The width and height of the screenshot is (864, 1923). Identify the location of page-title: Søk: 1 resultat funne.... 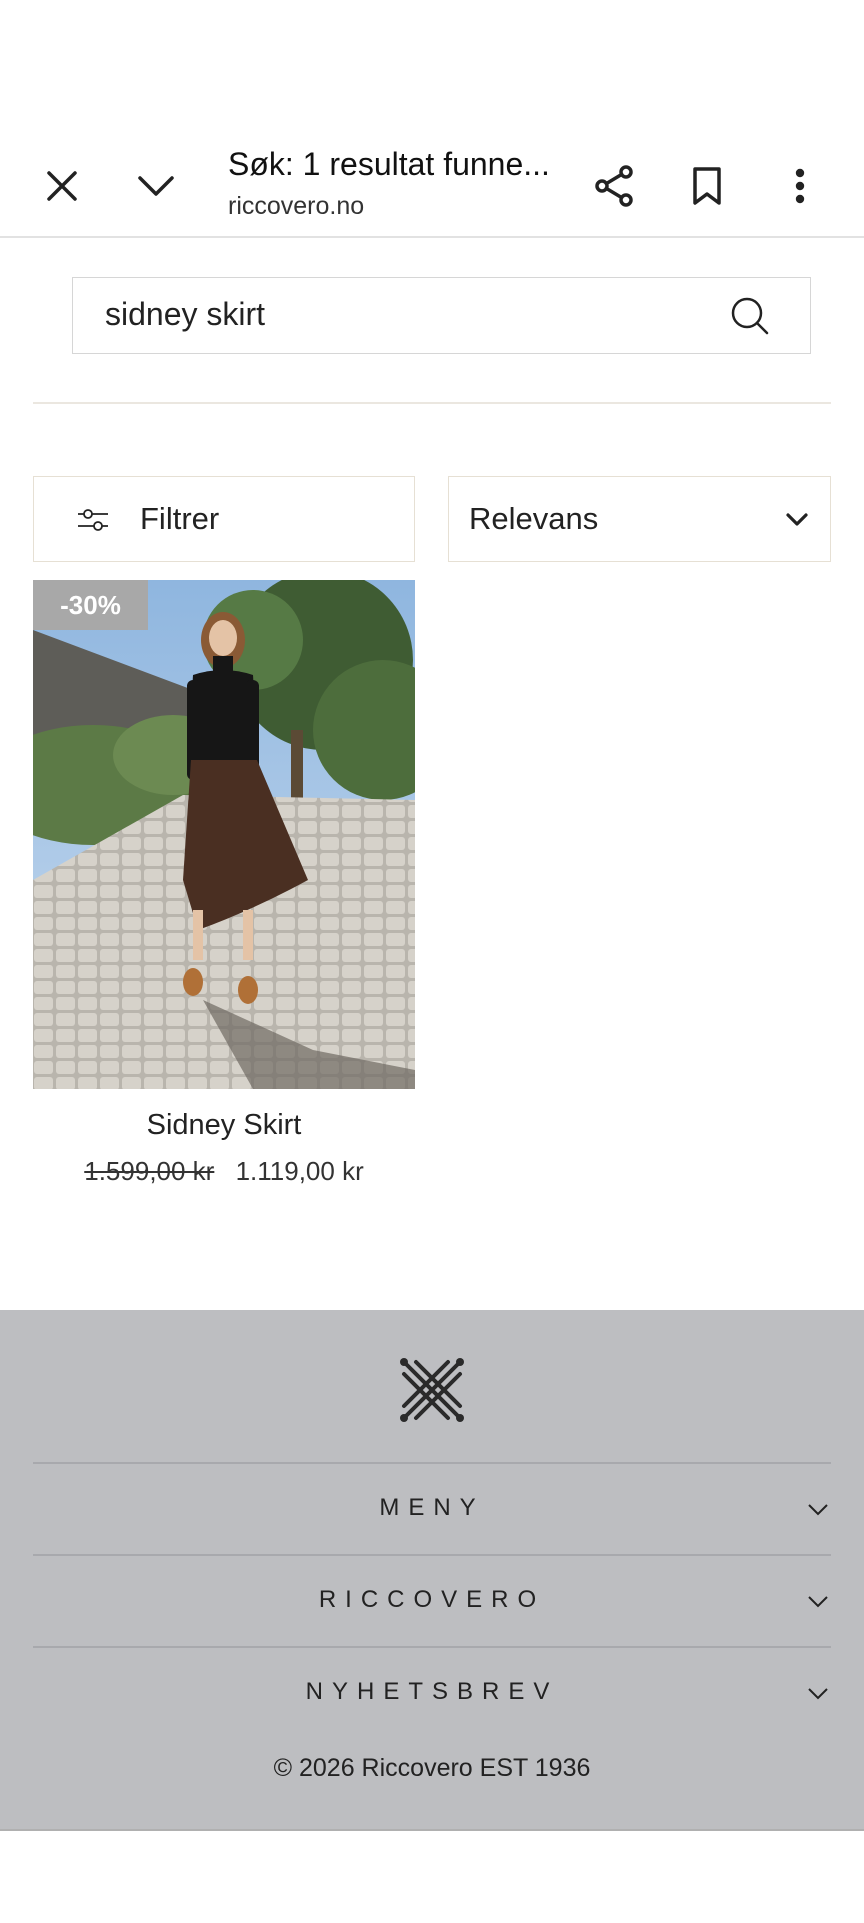
(389, 164).